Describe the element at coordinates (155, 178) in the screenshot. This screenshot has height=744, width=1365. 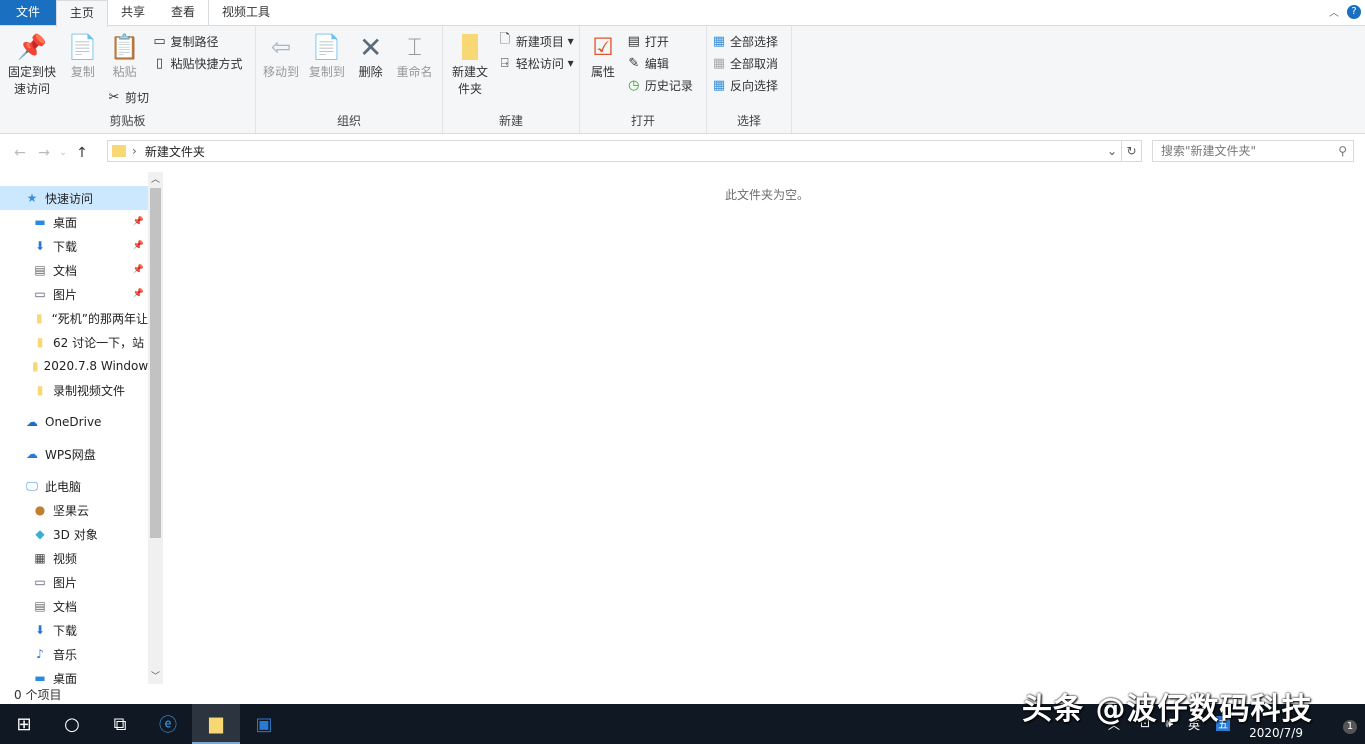
I see `scroll-up-icon: ︿` at that location.